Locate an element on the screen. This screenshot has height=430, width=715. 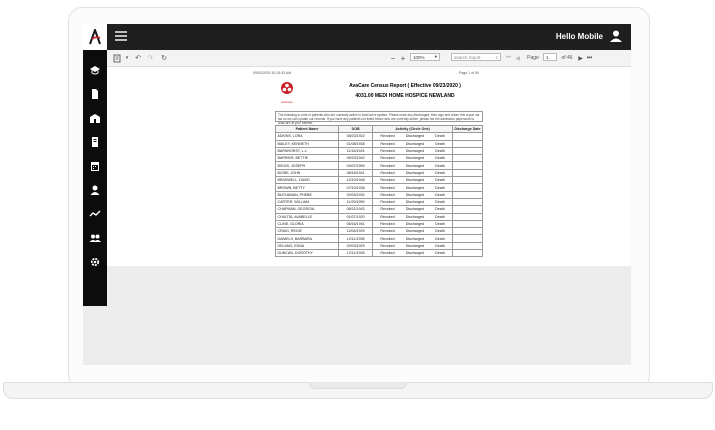
patient-name-cell: BROWN, BETTY is located at coordinates (307, 187).